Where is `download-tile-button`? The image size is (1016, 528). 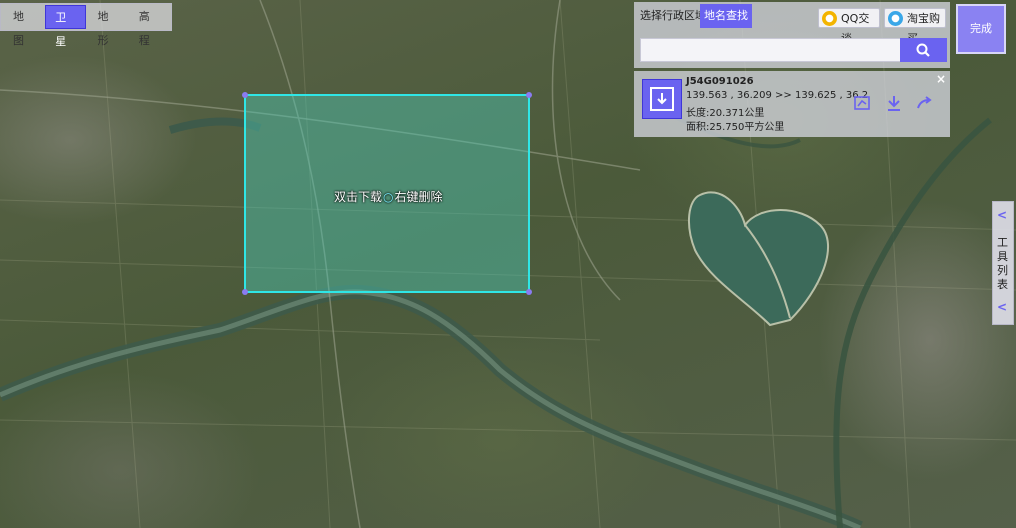
download-tile-button is located at coordinates (662, 99).